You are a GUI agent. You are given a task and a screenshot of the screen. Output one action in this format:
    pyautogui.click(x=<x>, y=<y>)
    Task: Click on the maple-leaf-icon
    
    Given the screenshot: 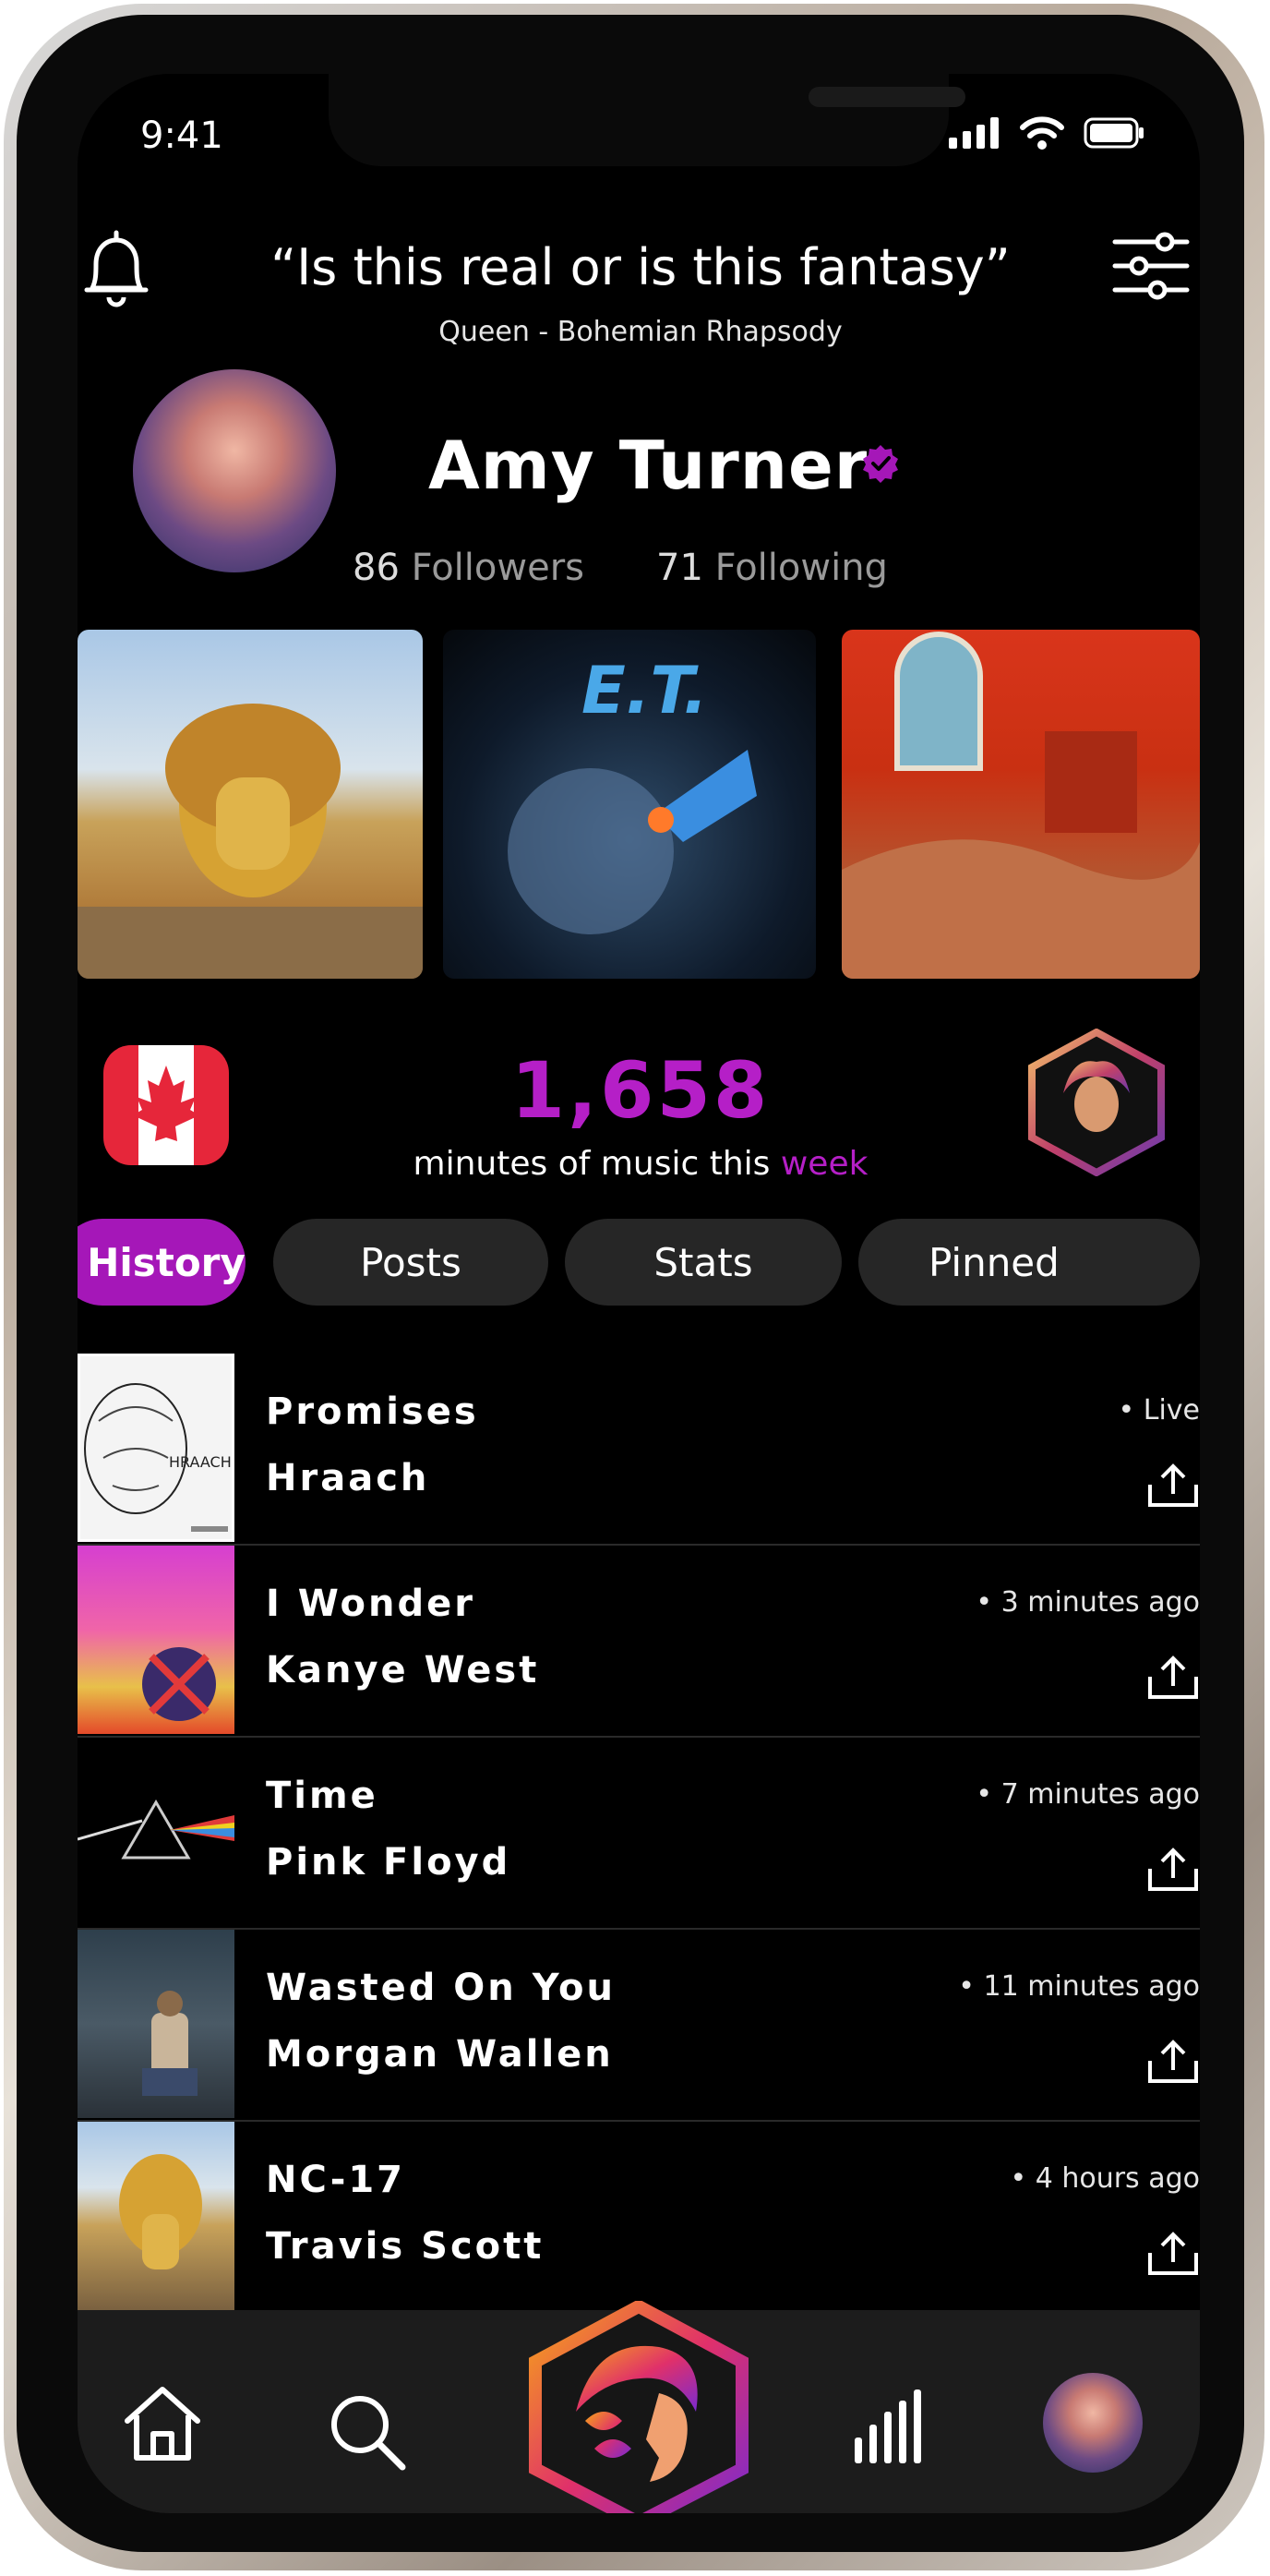 What is the action you would take?
    pyautogui.click(x=166, y=1103)
    